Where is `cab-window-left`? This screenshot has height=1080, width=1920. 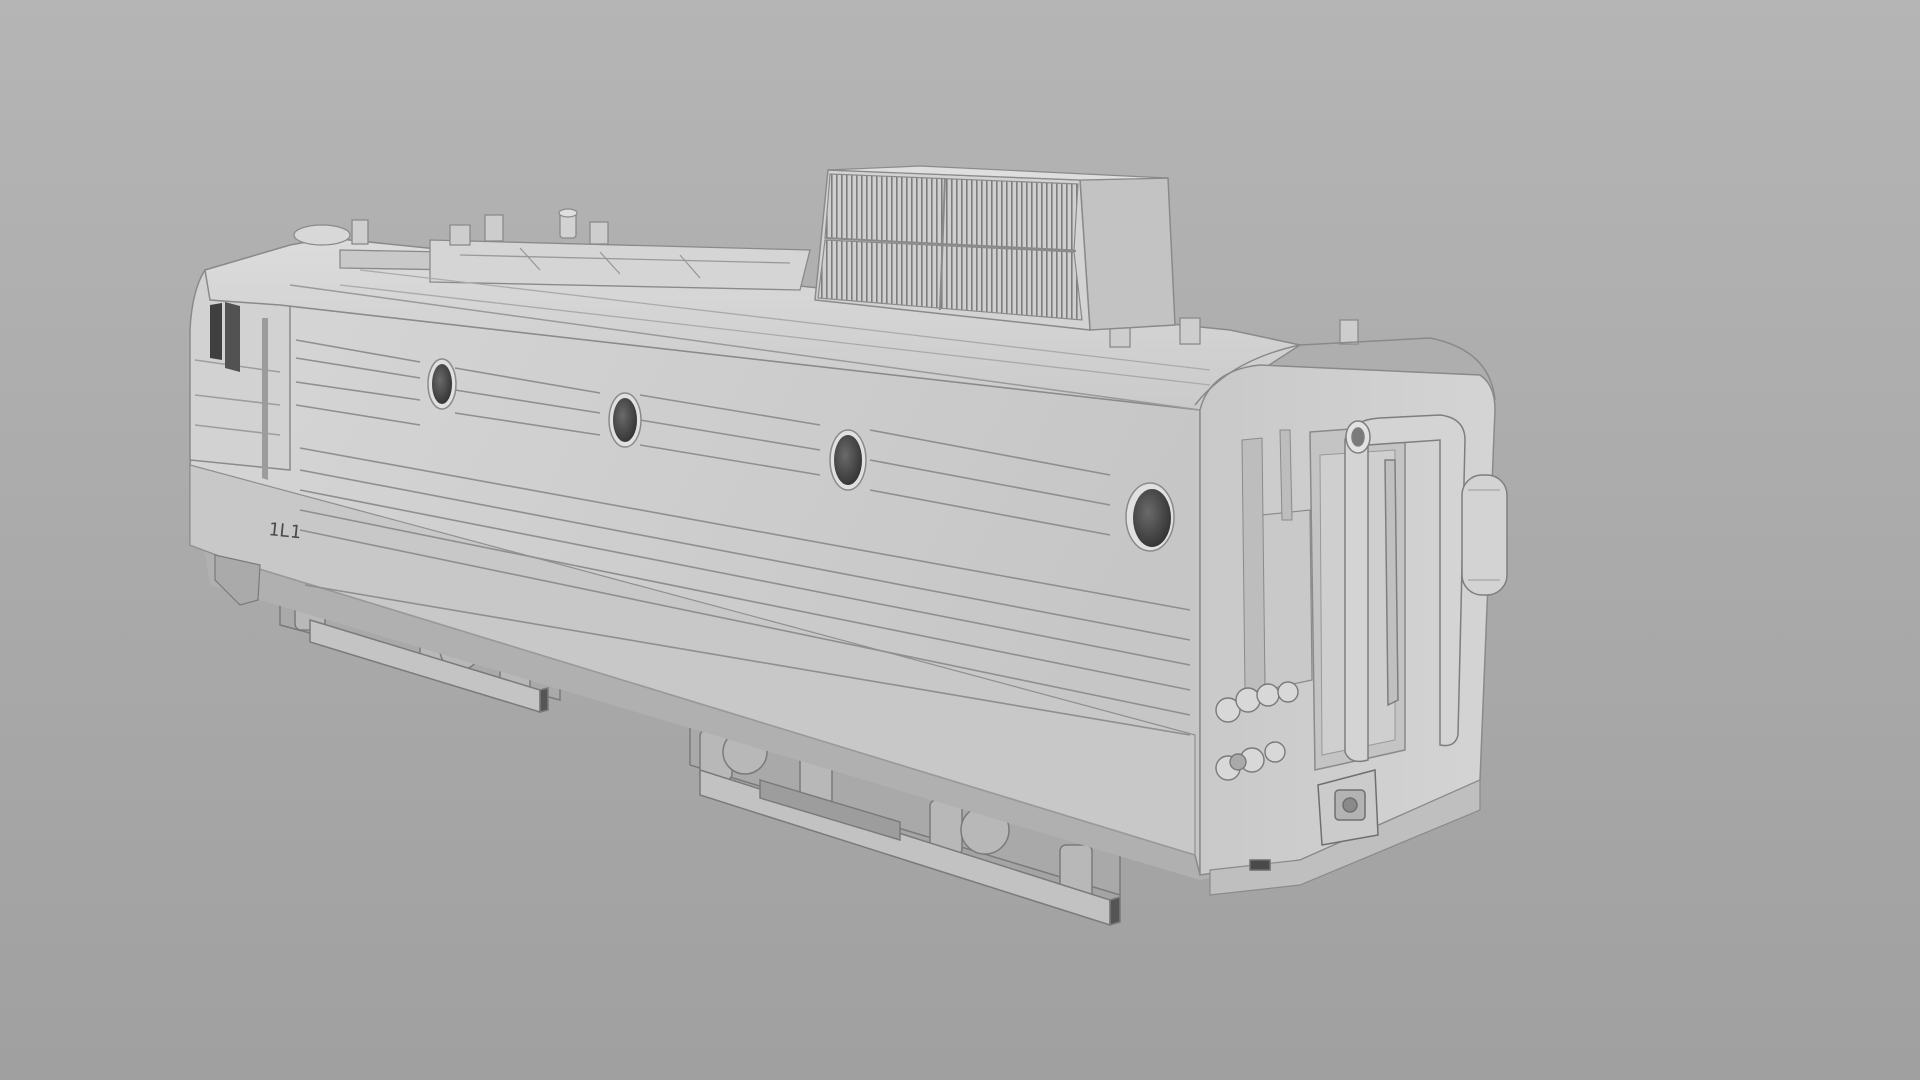 cab-window-left is located at coordinates (216, 331).